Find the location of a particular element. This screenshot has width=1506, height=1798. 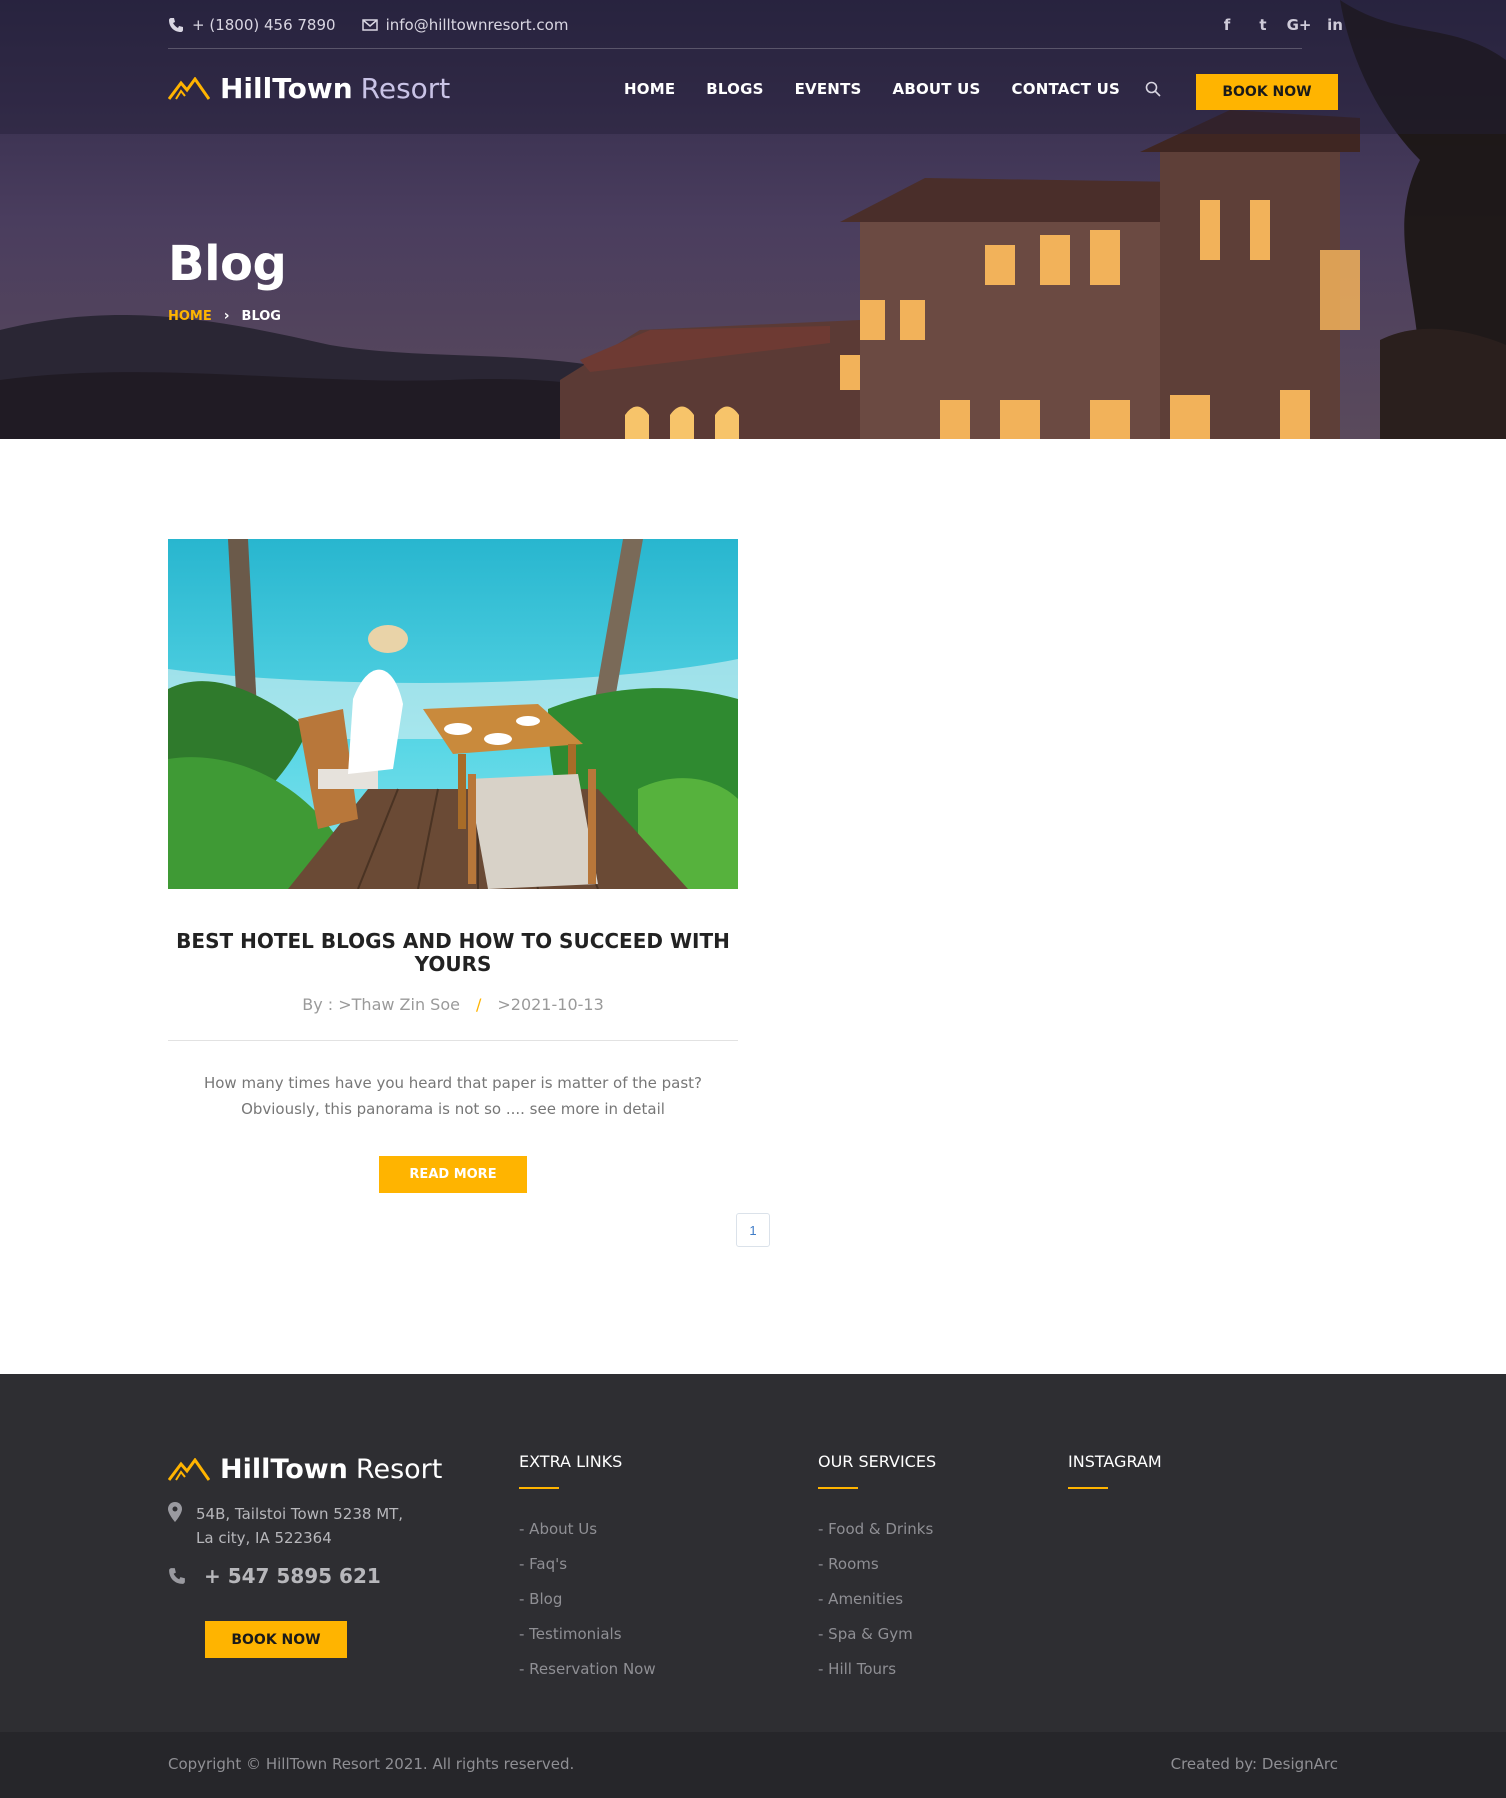

book-now-button: BOOK NOW is located at coordinates (1267, 92).